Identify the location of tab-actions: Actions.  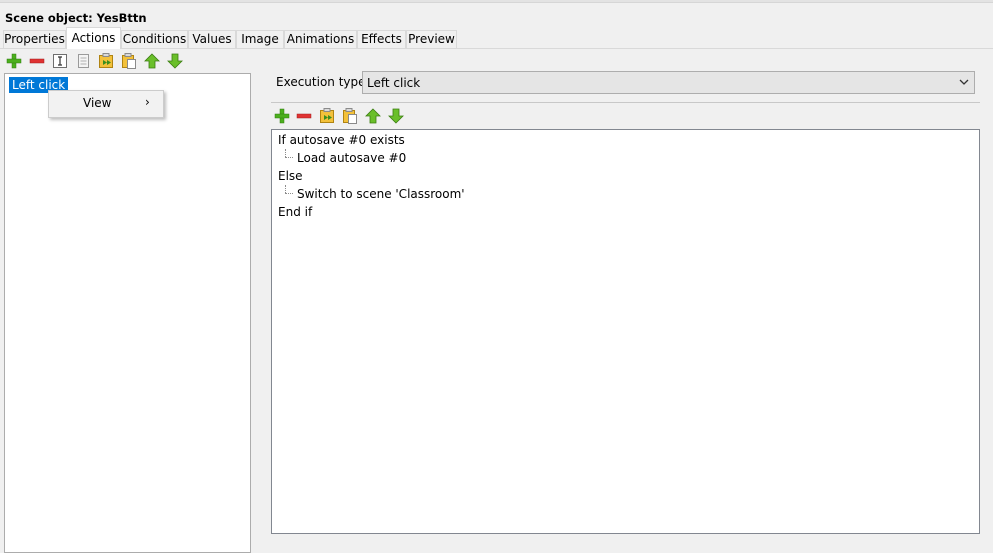
(93, 38).